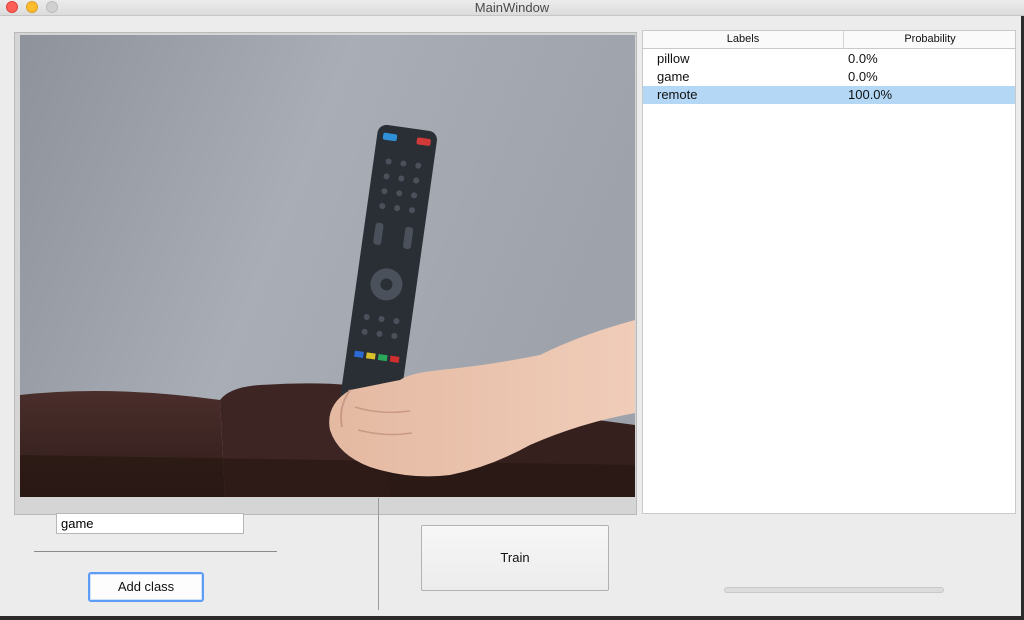  Describe the element at coordinates (515, 558) in the screenshot. I see `train-button: Train` at that location.